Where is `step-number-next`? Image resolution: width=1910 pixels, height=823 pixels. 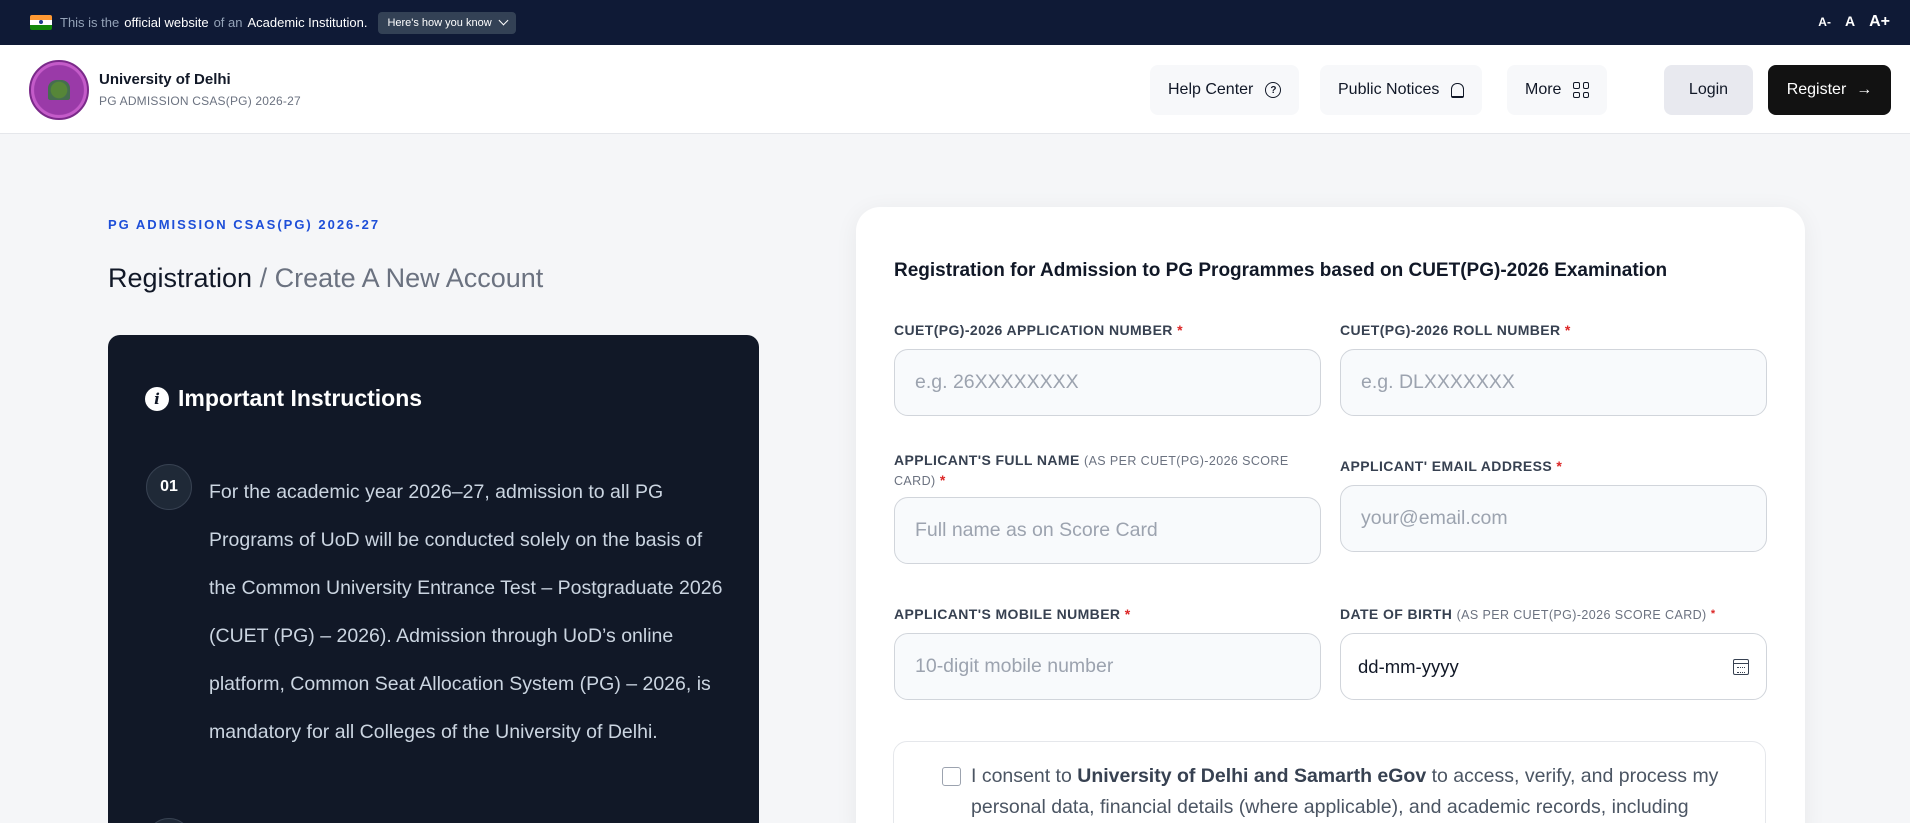 step-number-next is located at coordinates (169, 820).